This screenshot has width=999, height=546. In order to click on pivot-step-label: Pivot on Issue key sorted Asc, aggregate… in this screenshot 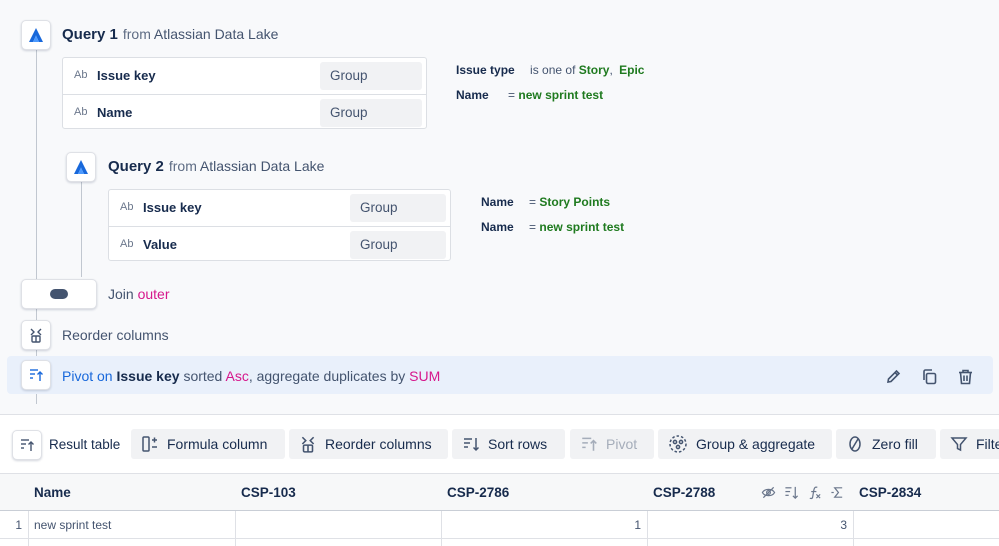, I will do `click(251, 376)`.